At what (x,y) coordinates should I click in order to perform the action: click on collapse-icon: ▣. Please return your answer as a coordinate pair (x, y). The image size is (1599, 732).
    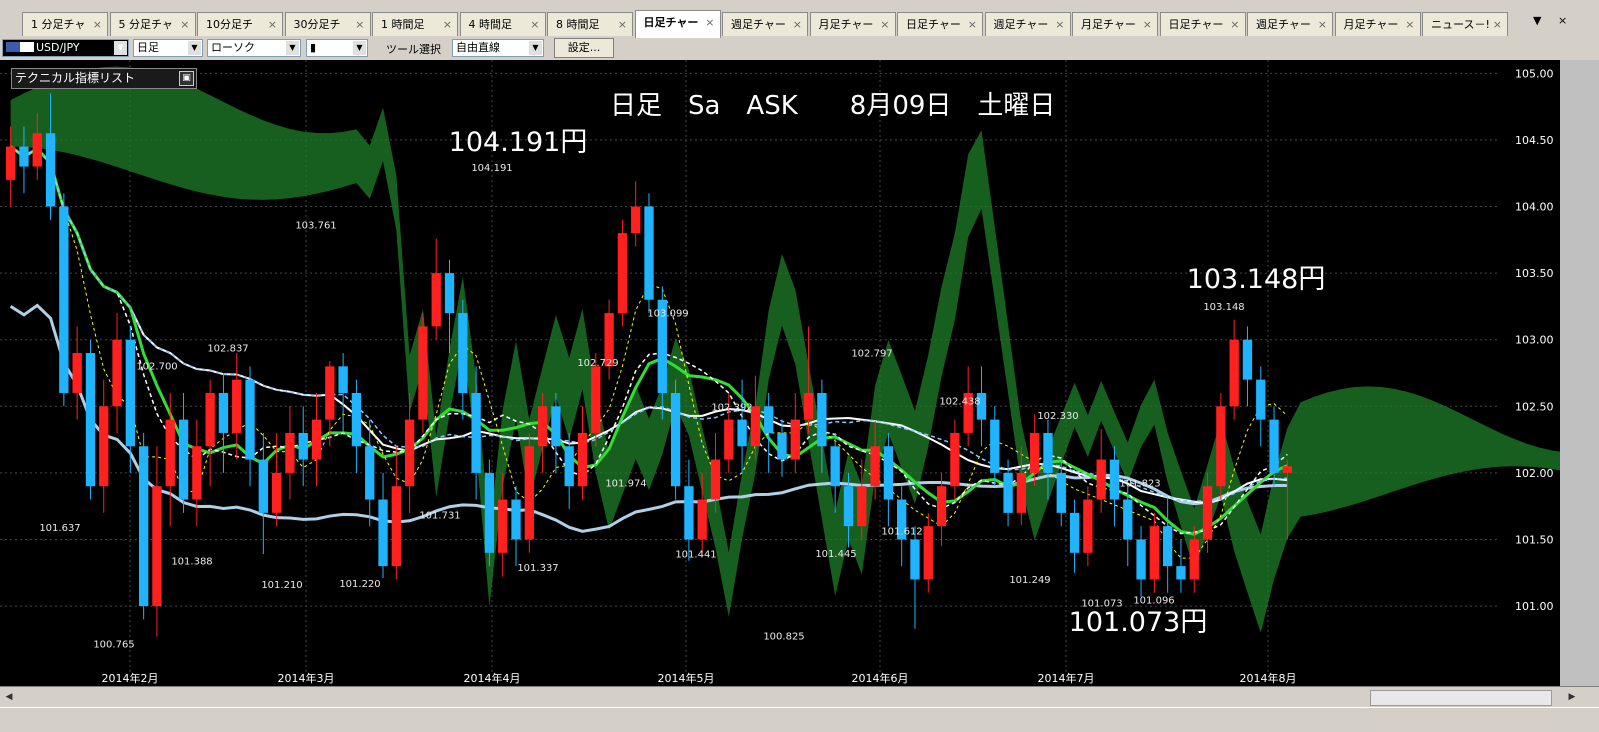
    Looking at the image, I should click on (186, 78).